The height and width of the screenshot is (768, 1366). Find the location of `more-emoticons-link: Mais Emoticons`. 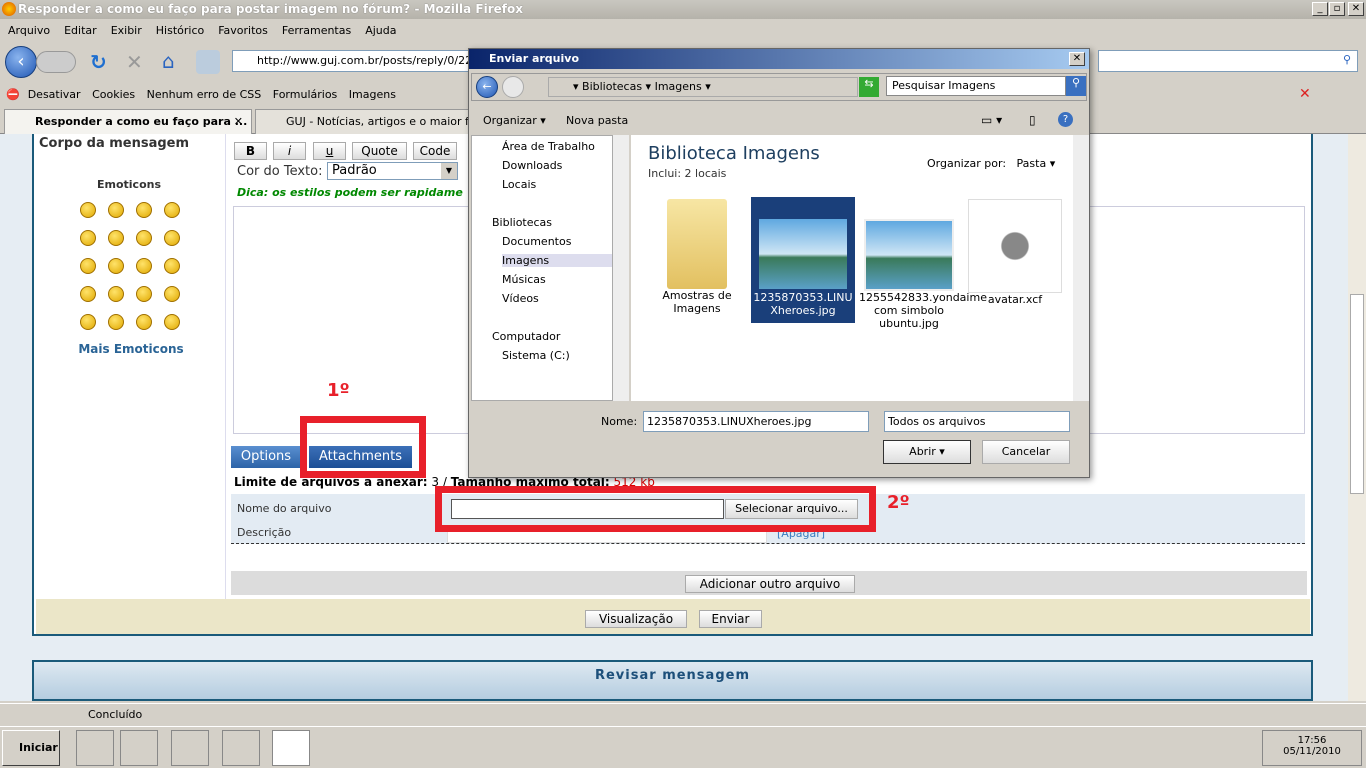

more-emoticons-link: Mais Emoticons is located at coordinates (131, 349).